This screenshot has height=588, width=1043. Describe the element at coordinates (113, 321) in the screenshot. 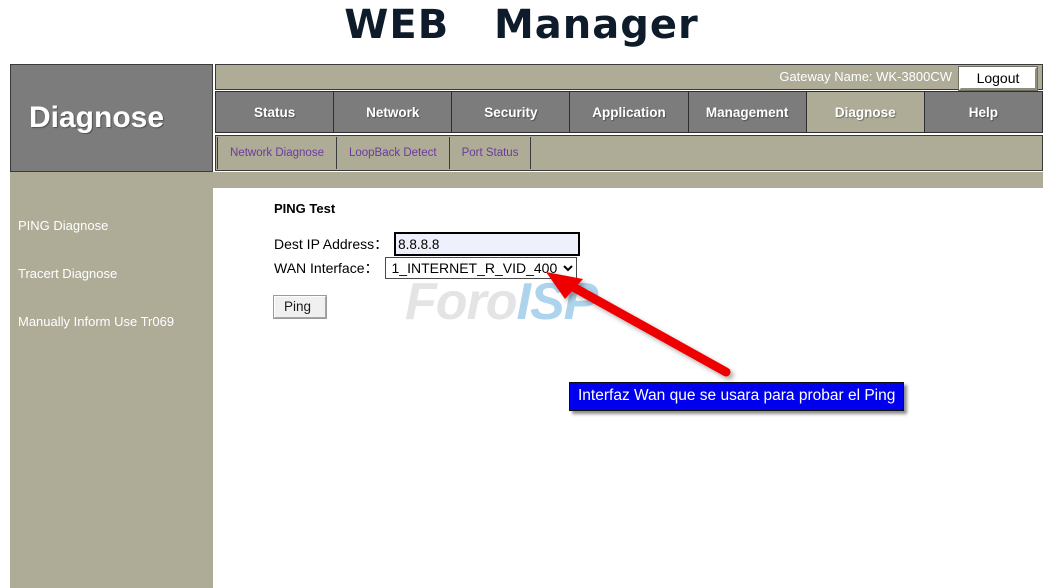

I see `sidebar-item-manually-inform-tr069: Manually Inform Use Tr069` at that location.